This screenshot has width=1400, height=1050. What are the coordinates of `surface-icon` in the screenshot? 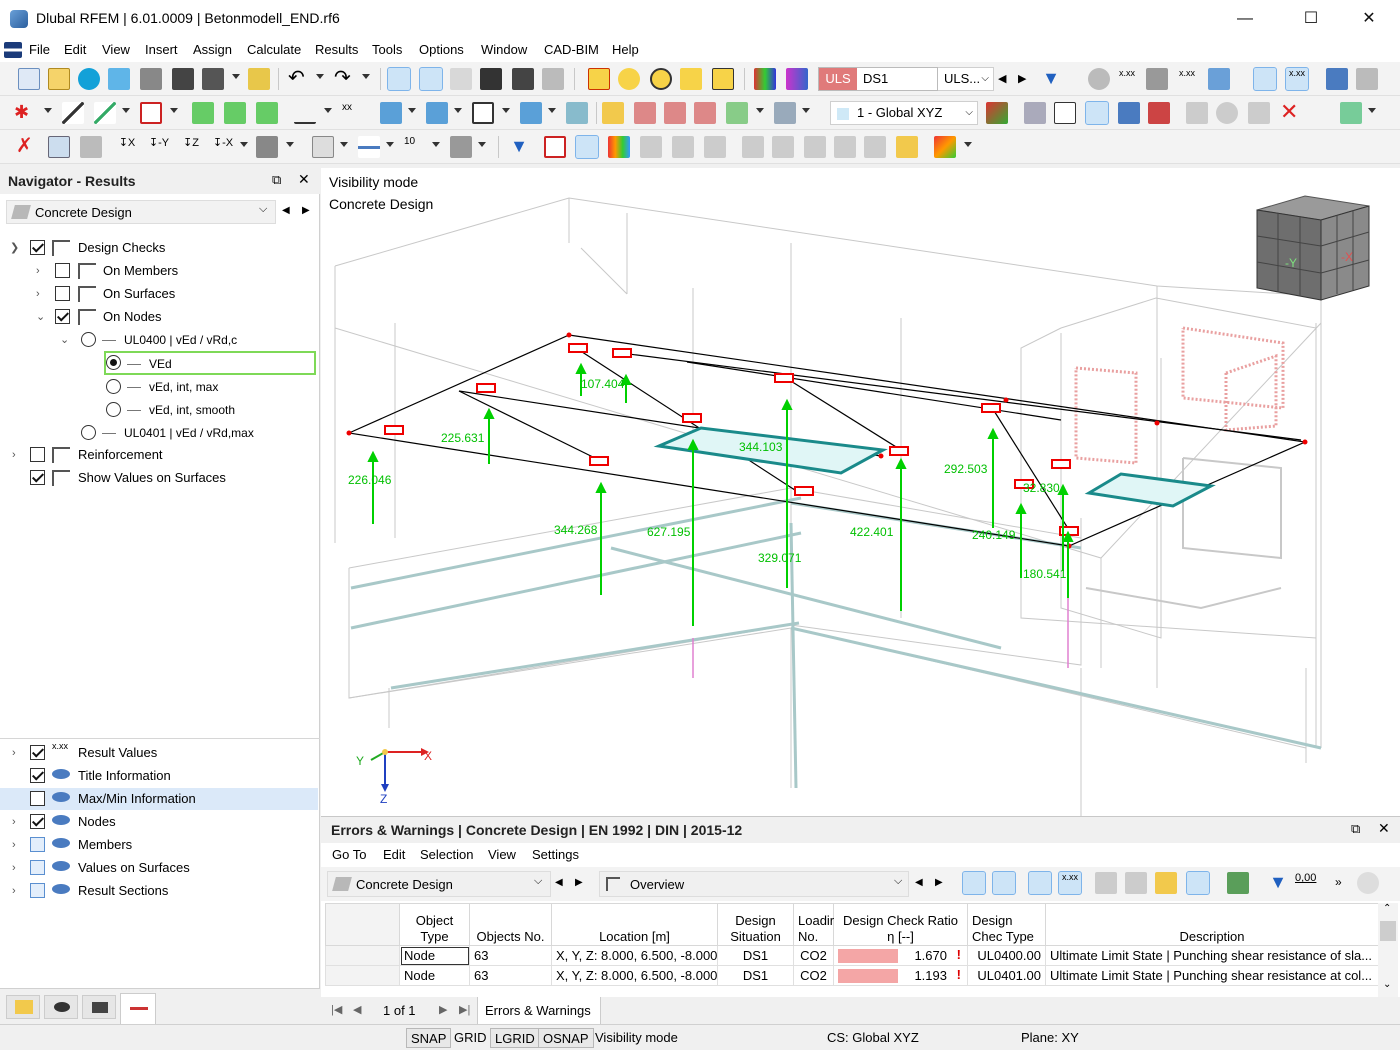 It's located at (599, 79).